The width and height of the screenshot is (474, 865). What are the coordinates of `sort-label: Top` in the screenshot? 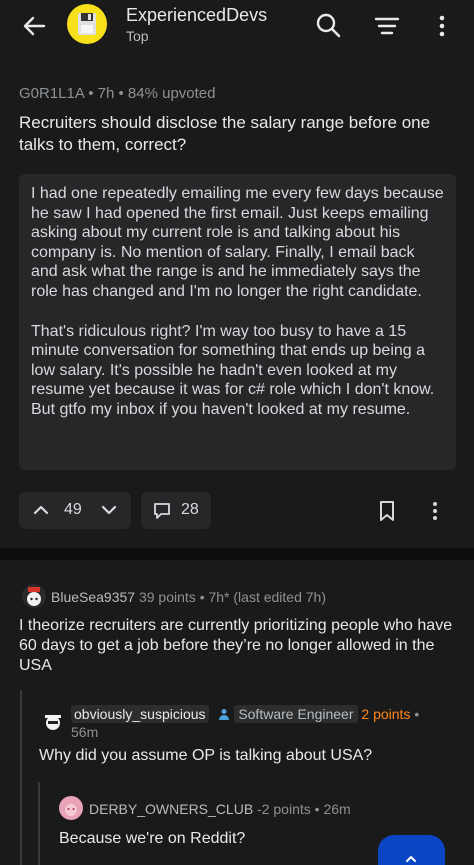 It's located at (137, 36).